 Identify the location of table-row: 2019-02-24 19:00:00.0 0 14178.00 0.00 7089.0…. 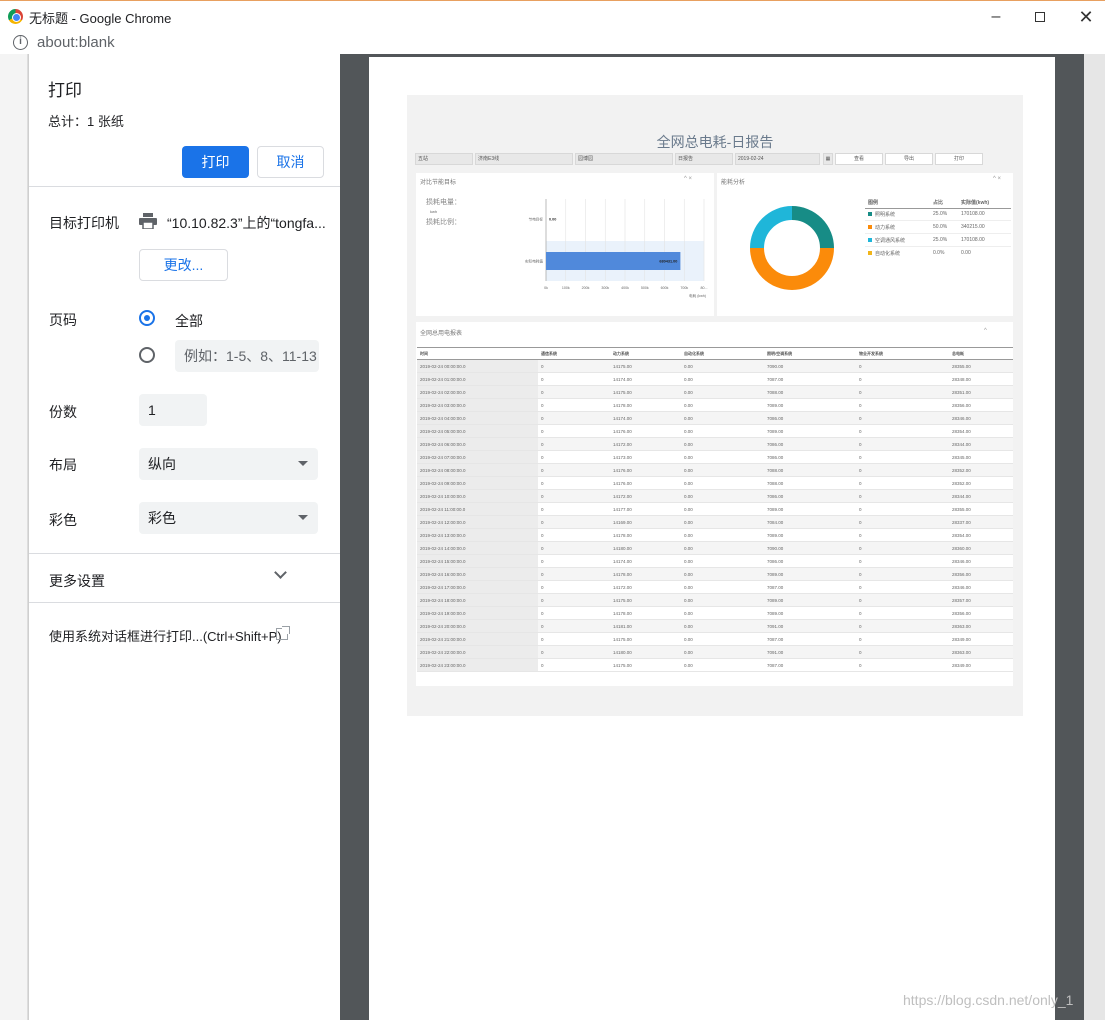
(715, 613).